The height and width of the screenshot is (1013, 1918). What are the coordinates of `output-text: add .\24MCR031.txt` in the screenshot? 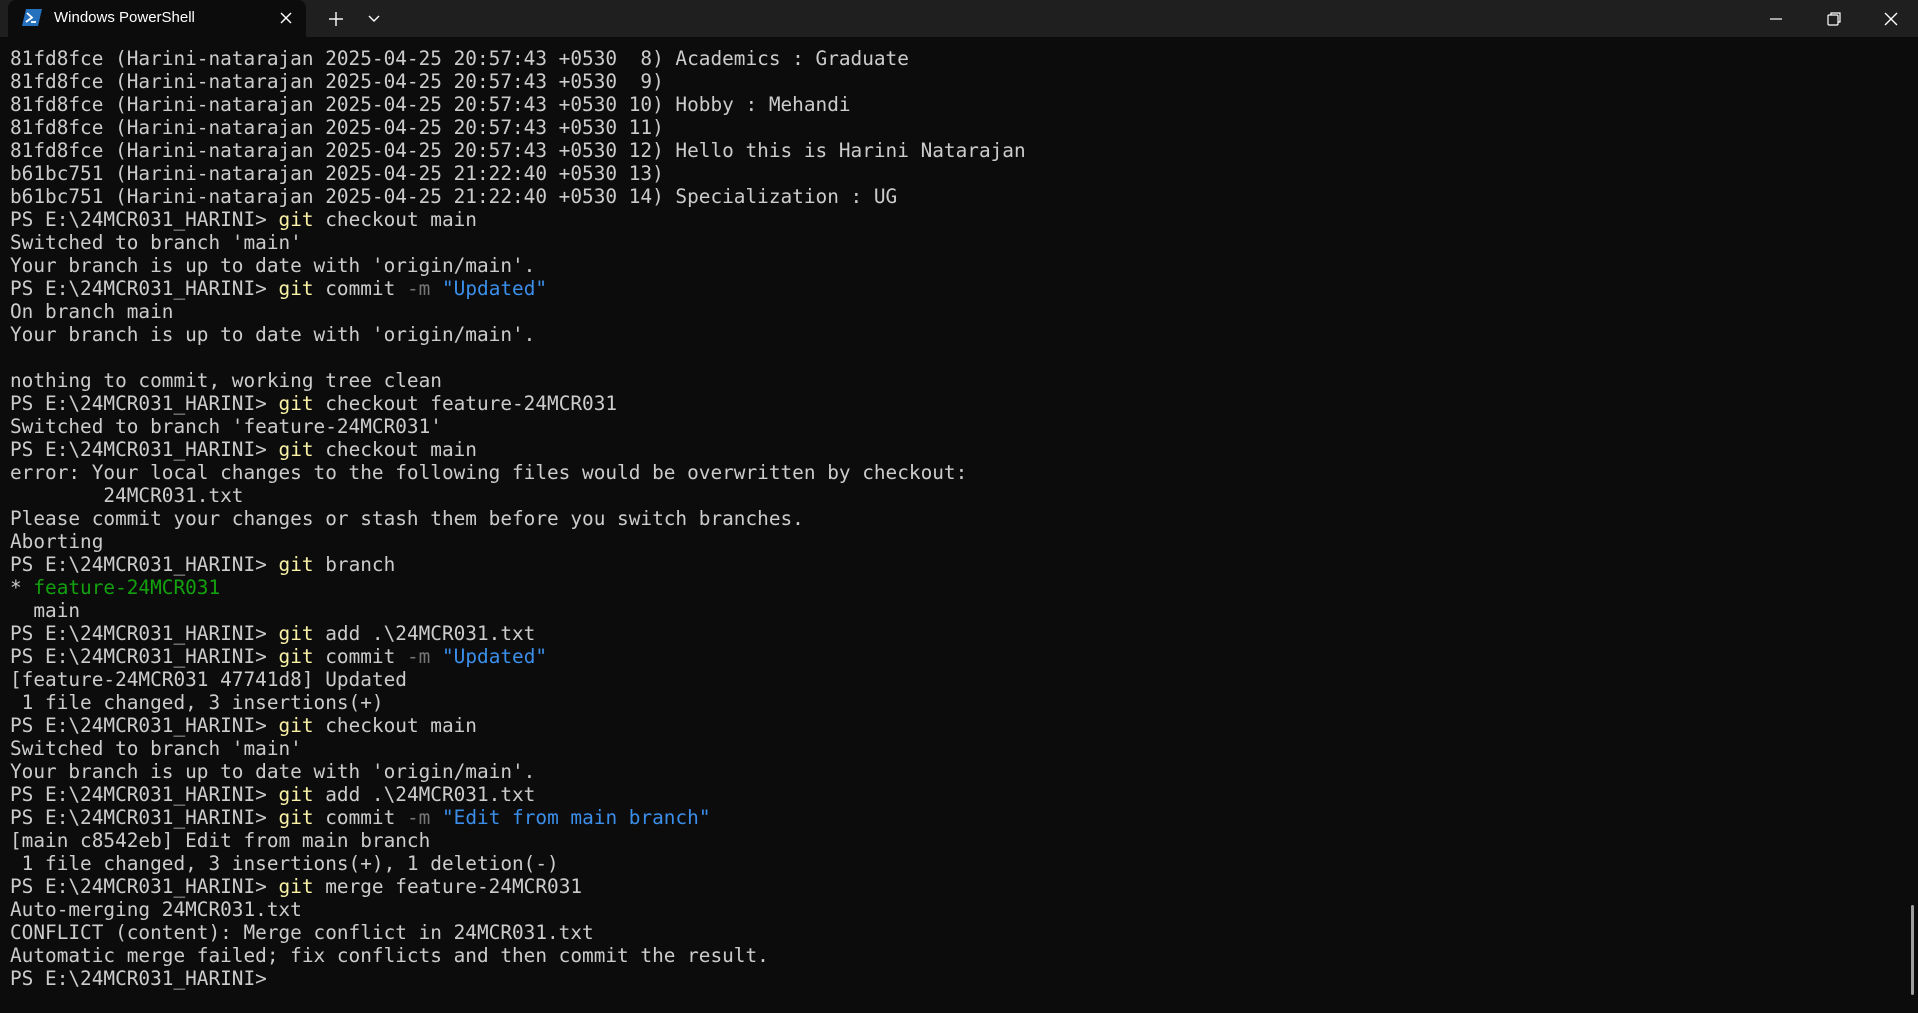 It's located at (424, 794).